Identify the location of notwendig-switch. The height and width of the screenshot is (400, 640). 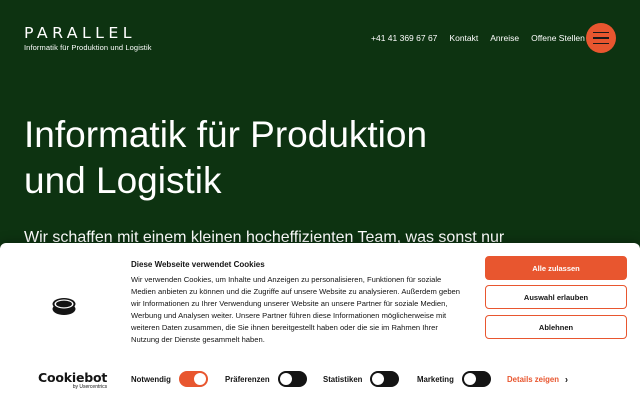
(193, 379).